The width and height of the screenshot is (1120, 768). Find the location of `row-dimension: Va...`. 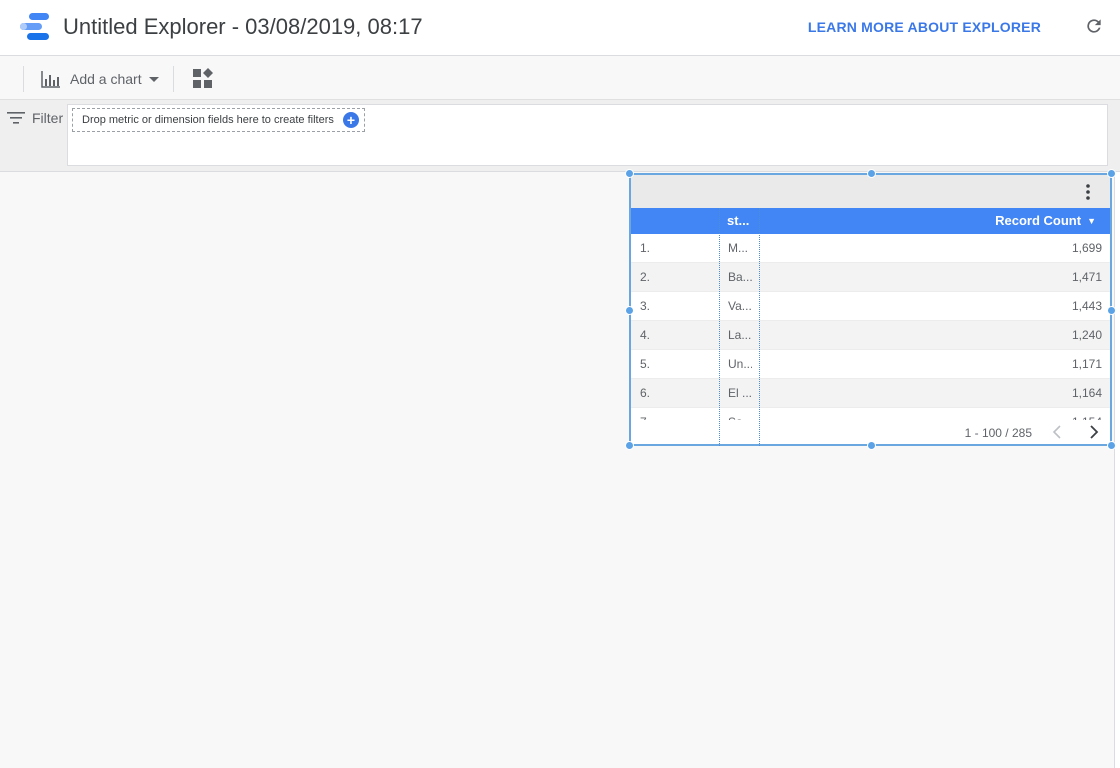

row-dimension: Va... is located at coordinates (740, 306).